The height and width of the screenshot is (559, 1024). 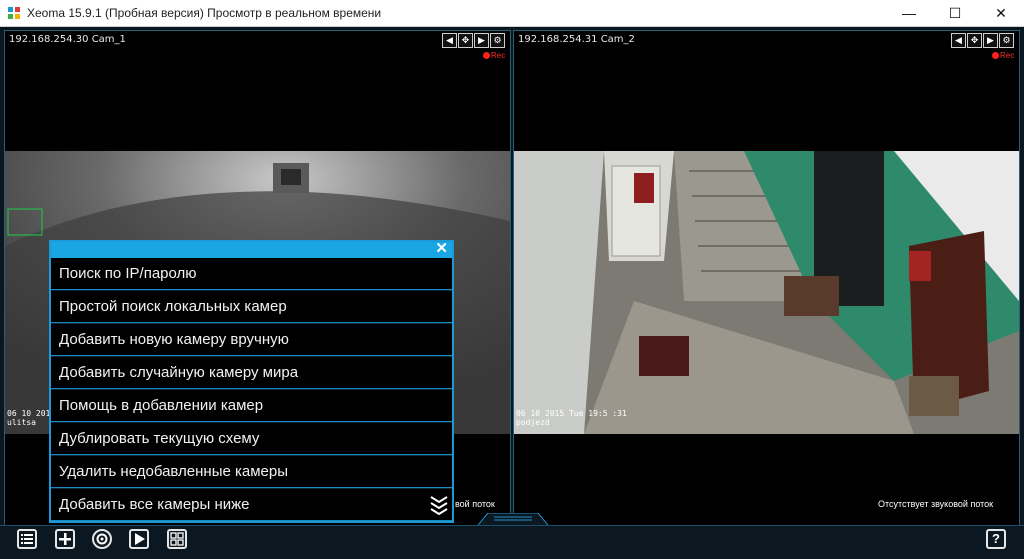 What do you see at coordinates (251, 472) in the screenshot?
I see `menu-item-remove-unadded: Удалить недобавленные камеры` at bounding box center [251, 472].